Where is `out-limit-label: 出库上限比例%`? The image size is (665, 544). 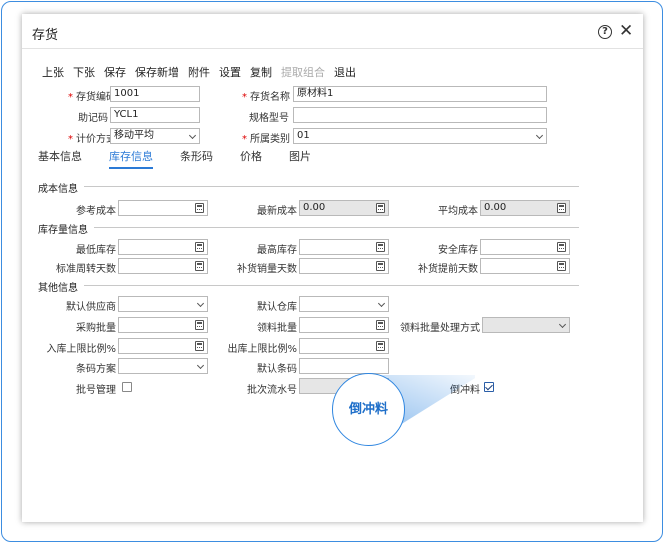 out-limit-label: 出库上限比例% is located at coordinates (262, 349).